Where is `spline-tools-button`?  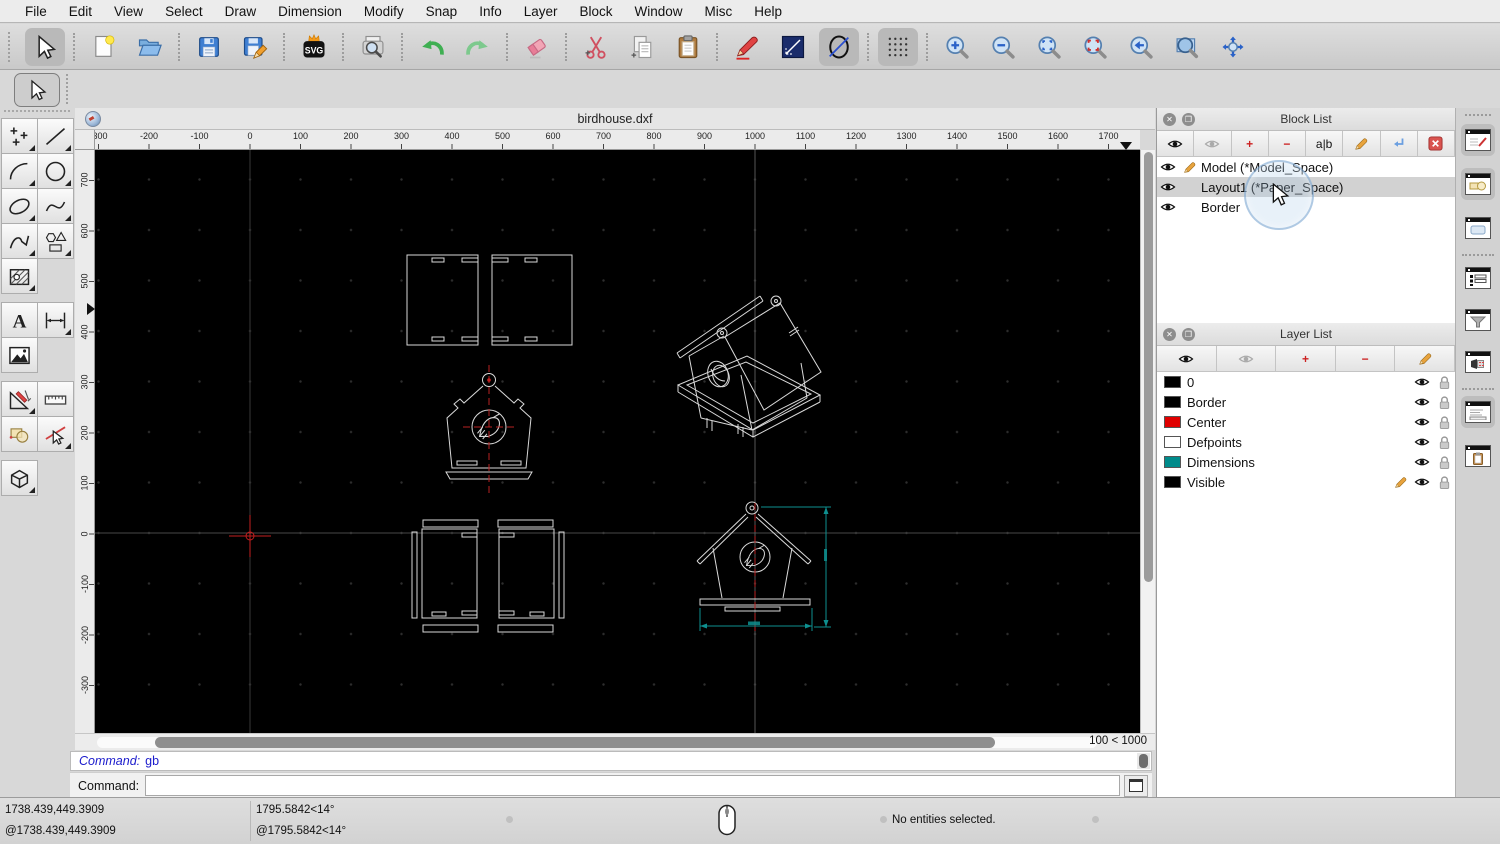
spline-tools-button is located at coordinates (55, 206).